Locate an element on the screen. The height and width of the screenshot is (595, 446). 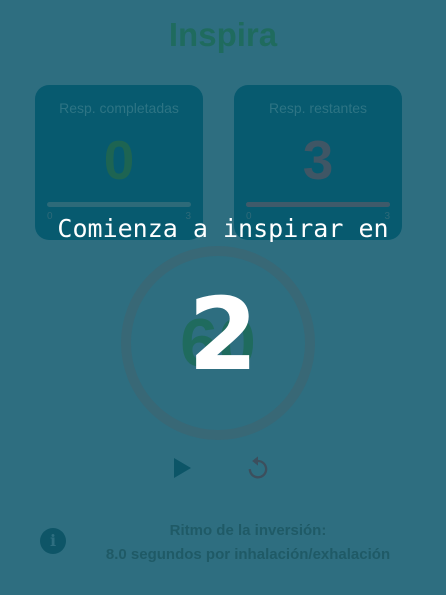
remaining-progress-bar is located at coordinates (318, 204).